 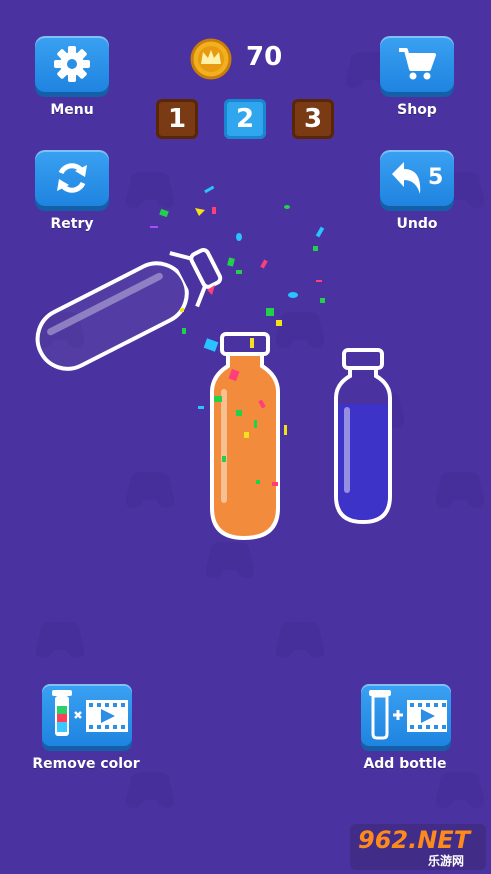 I want to click on add-bottle-button, so click(x=406, y=715).